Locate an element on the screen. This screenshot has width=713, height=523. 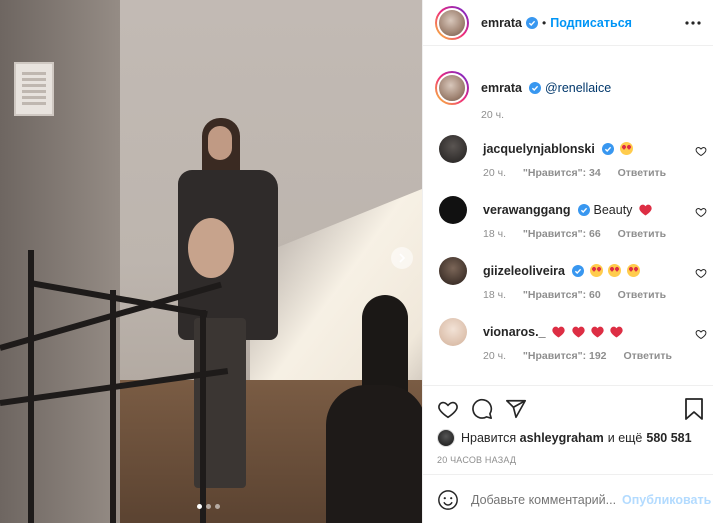
action-icons is located at coordinates (482, 409).